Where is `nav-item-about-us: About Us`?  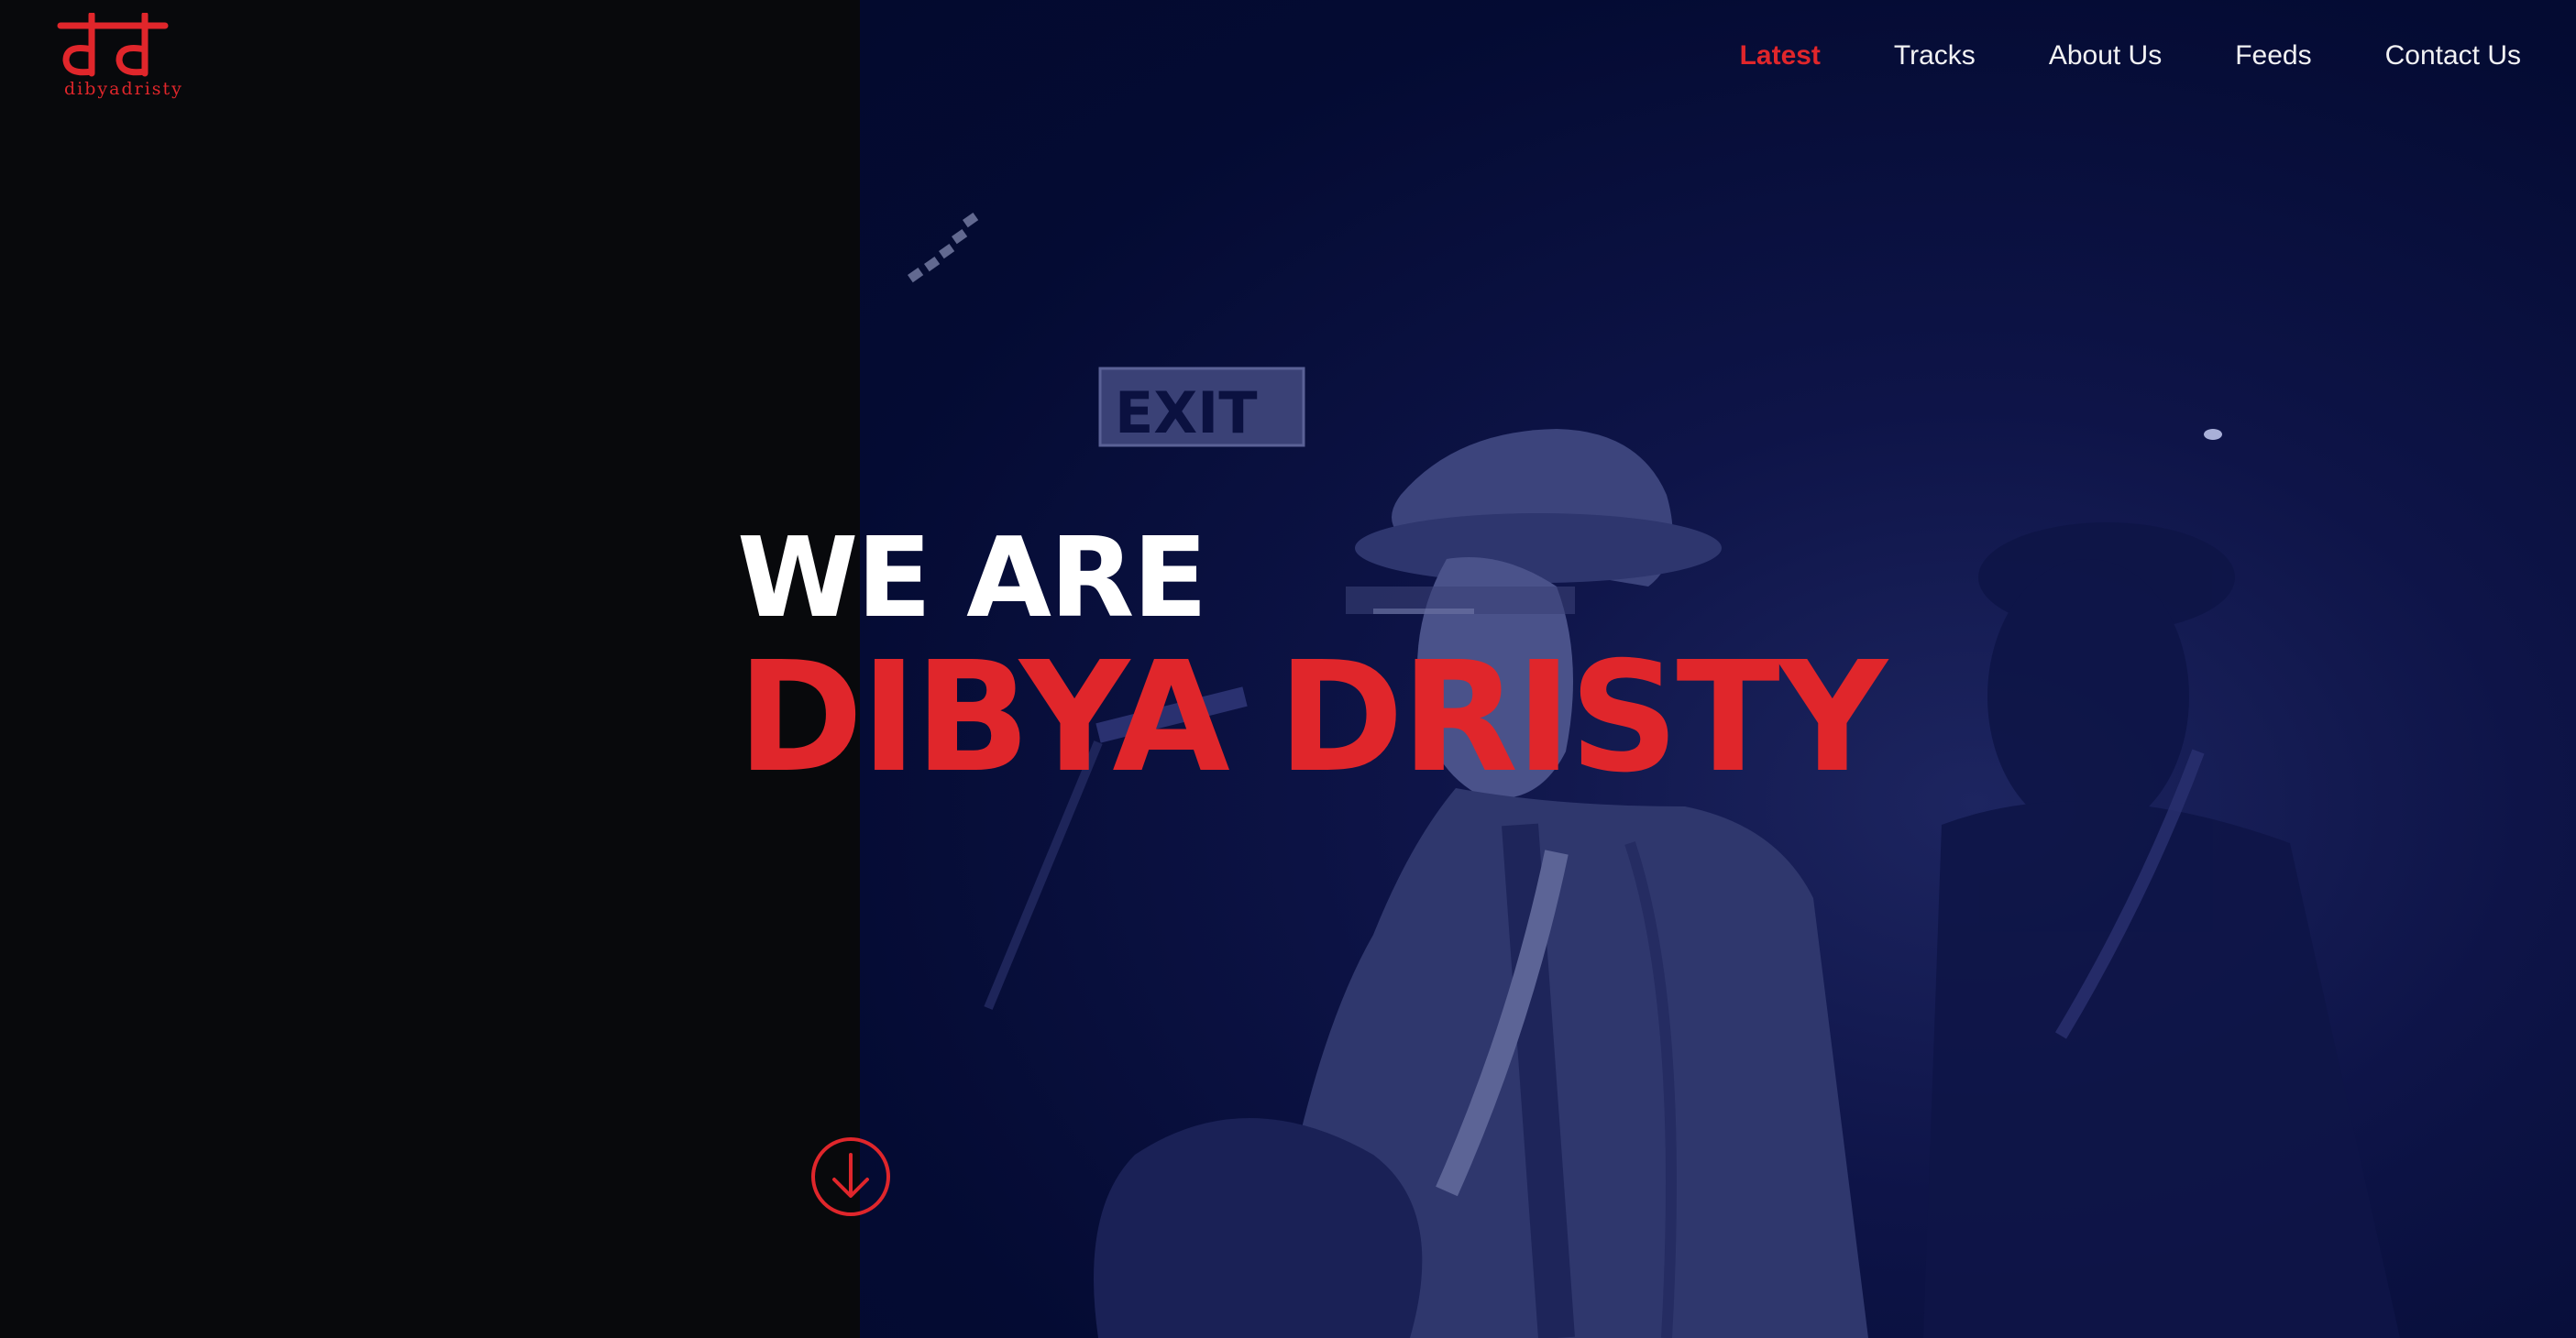 nav-item-about-us: About Us is located at coordinates (2105, 55).